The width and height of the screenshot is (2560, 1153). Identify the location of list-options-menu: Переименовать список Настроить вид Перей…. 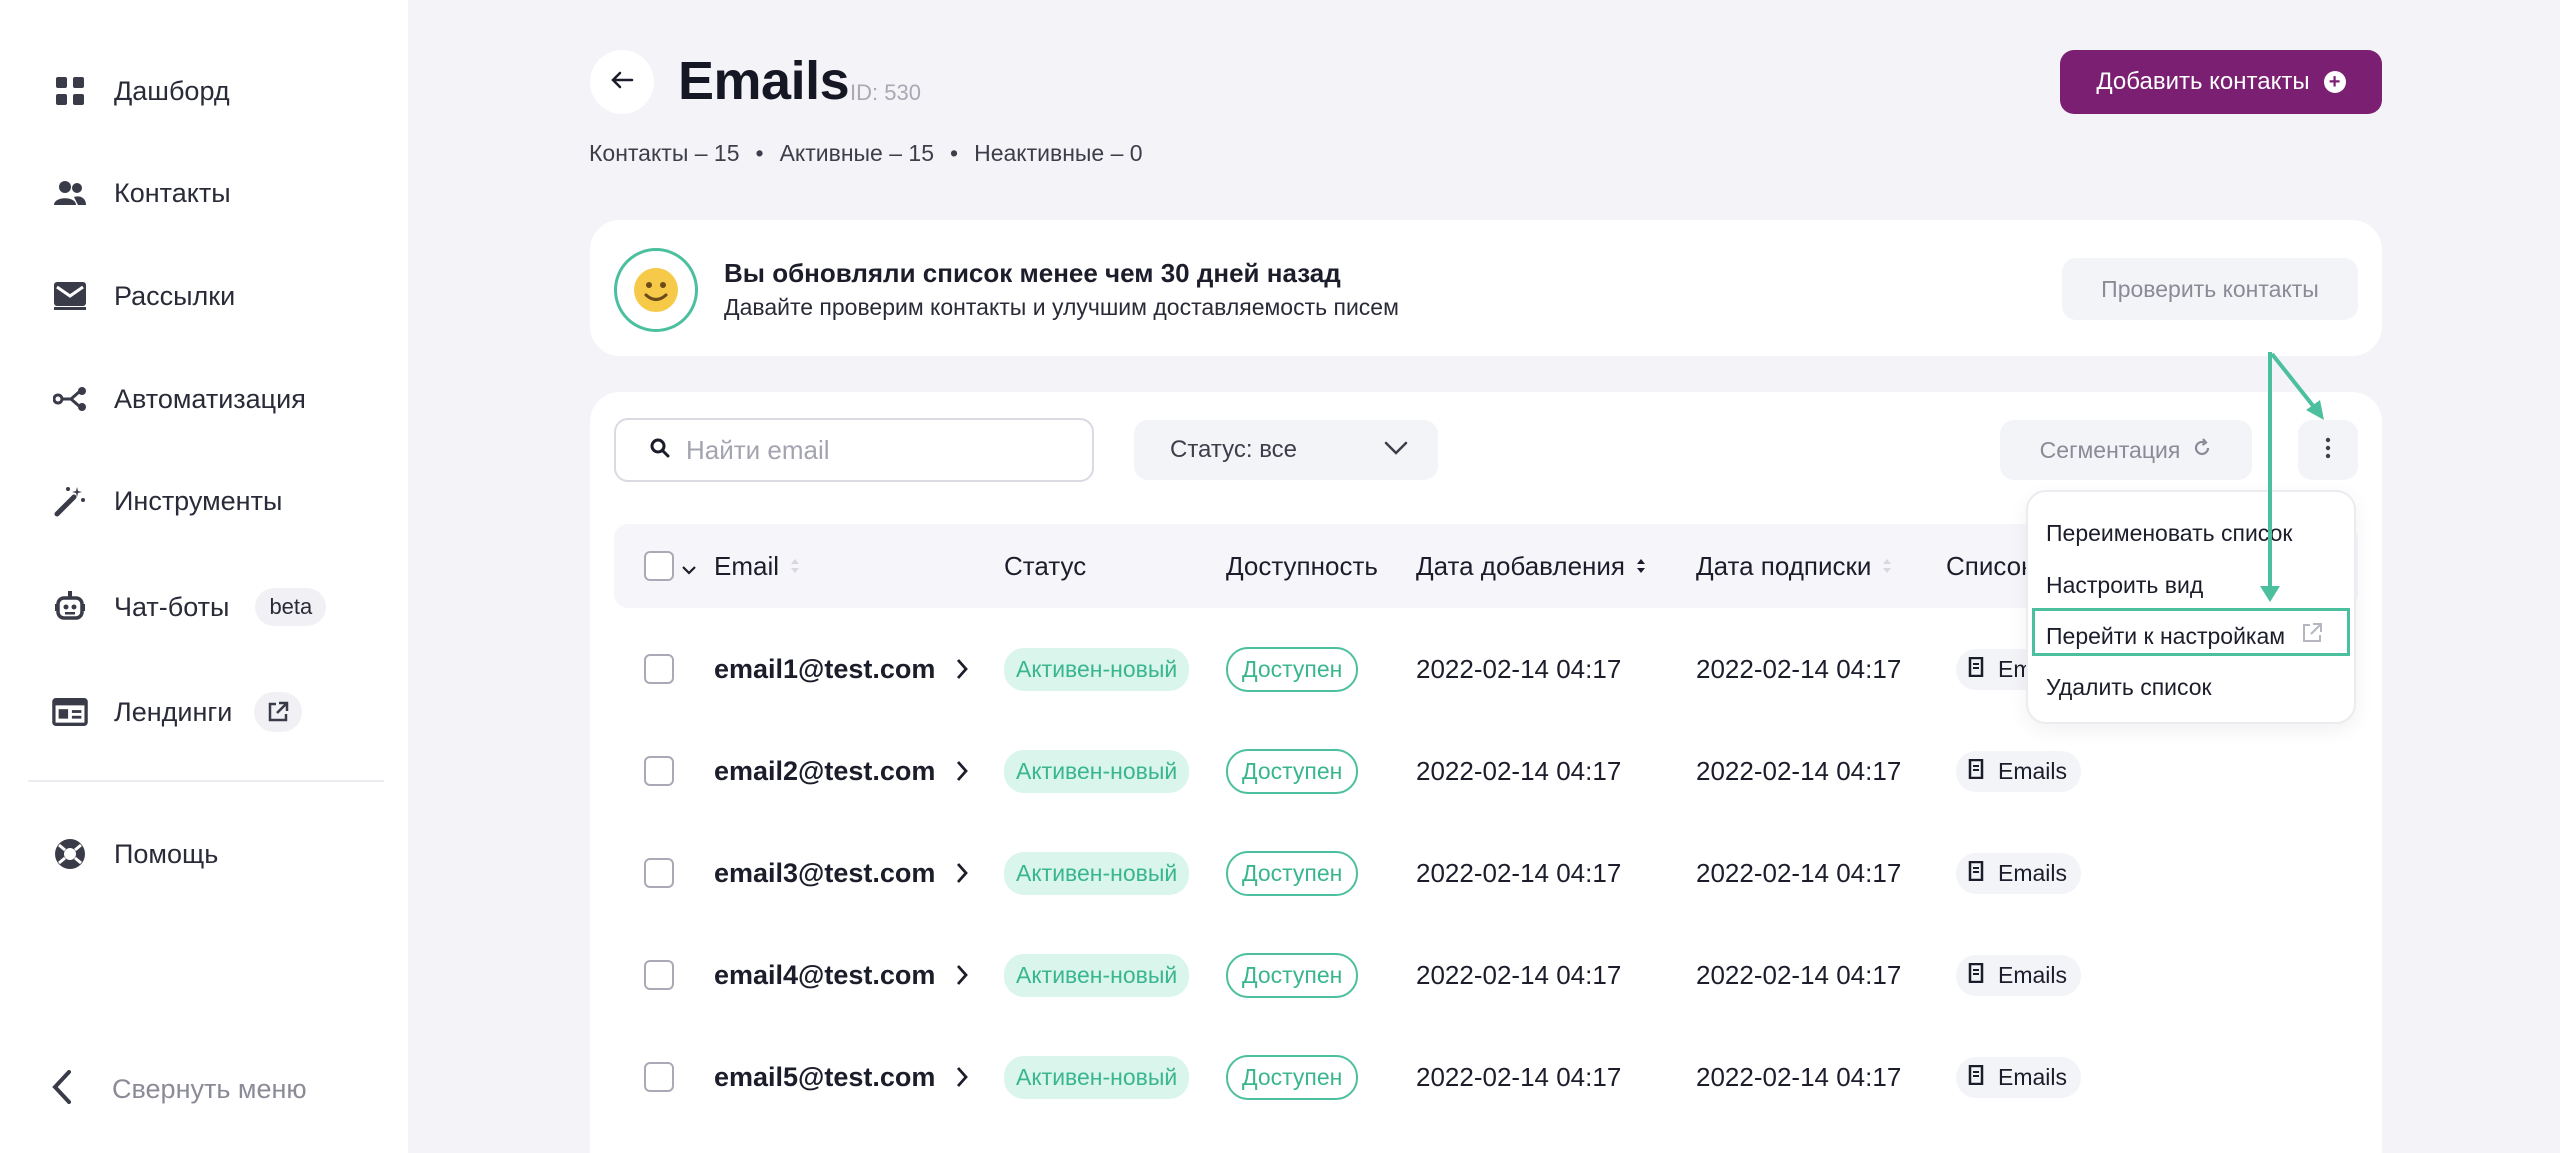
(2191, 607).